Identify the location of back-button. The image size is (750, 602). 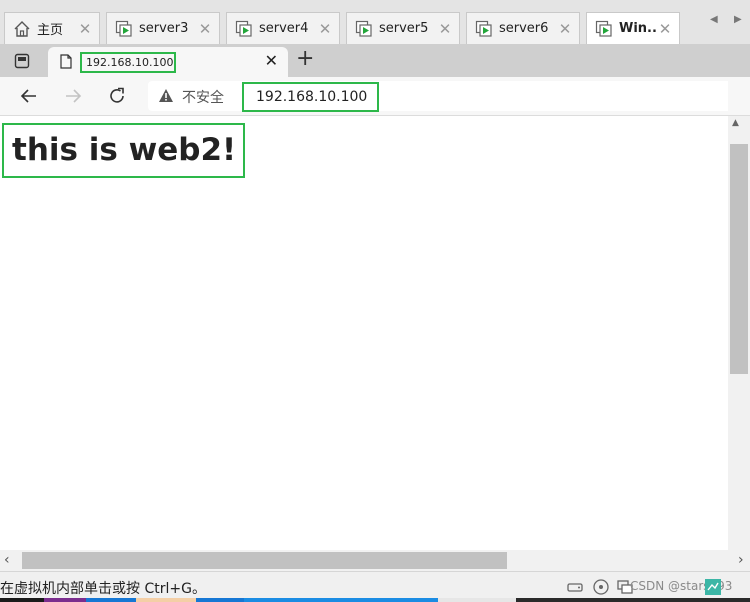
(29, 96).